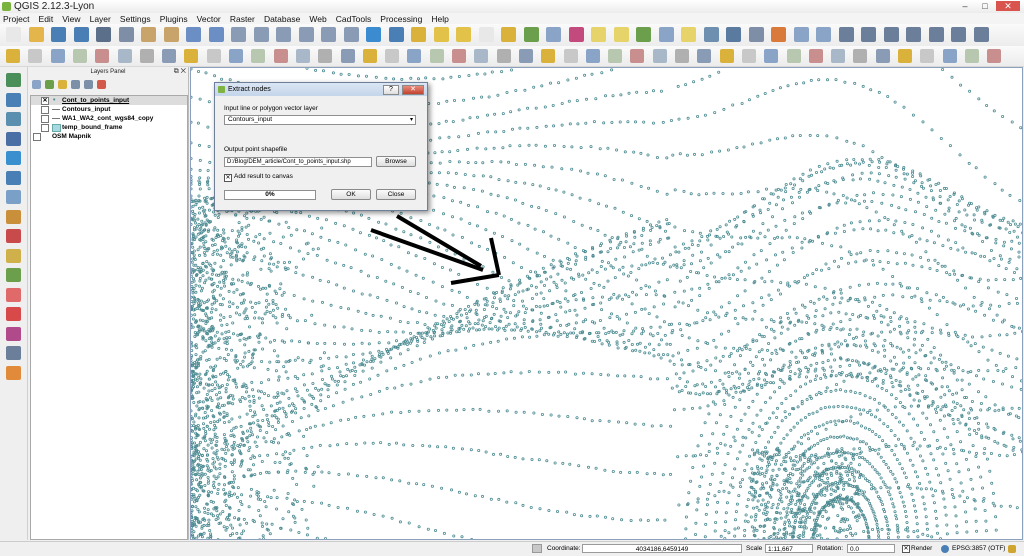 Image resolution: width=1024 pixels, height=556 pixels. I want to click on plugins-icon, so click(838, 56).